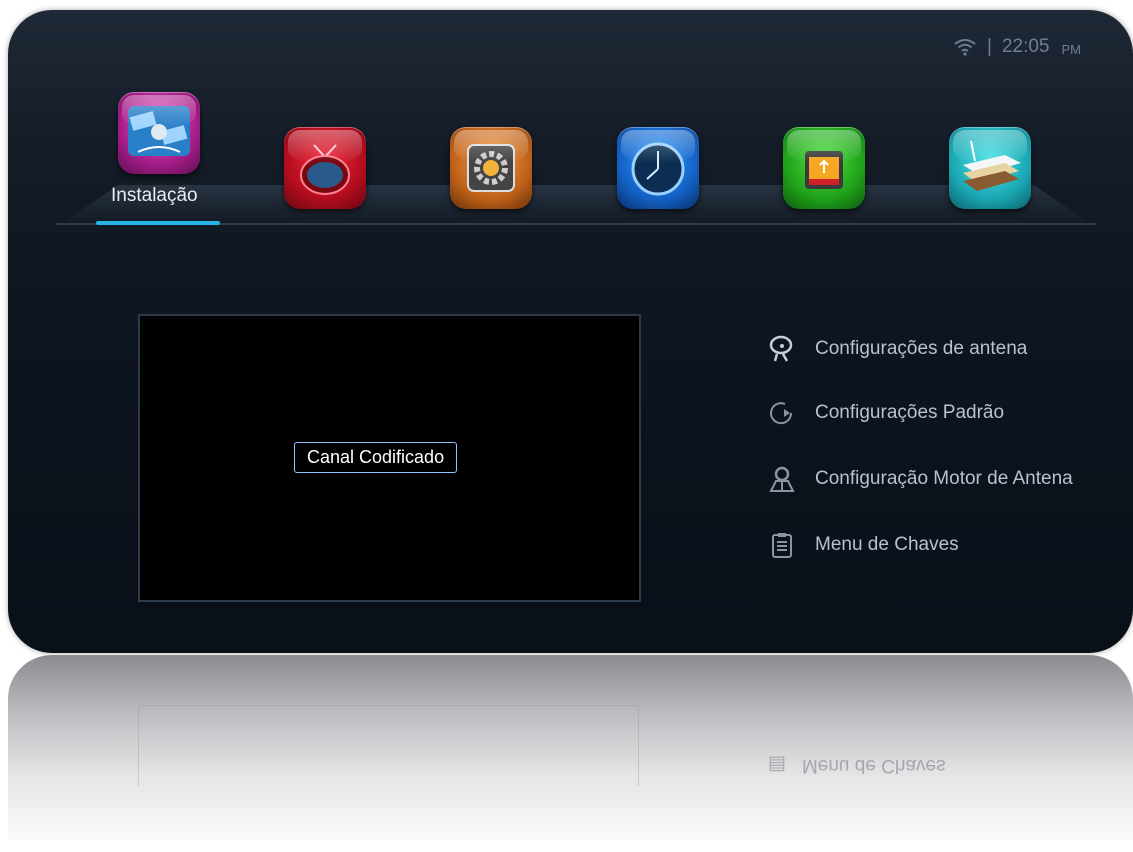 Image resolution: width=1133 pixels, height=852 pixels. What do you see at coordinates (921, 348) in the screenshot?
I see `menu-item-label: Configurações de antena` at bounding box center [921, 348].